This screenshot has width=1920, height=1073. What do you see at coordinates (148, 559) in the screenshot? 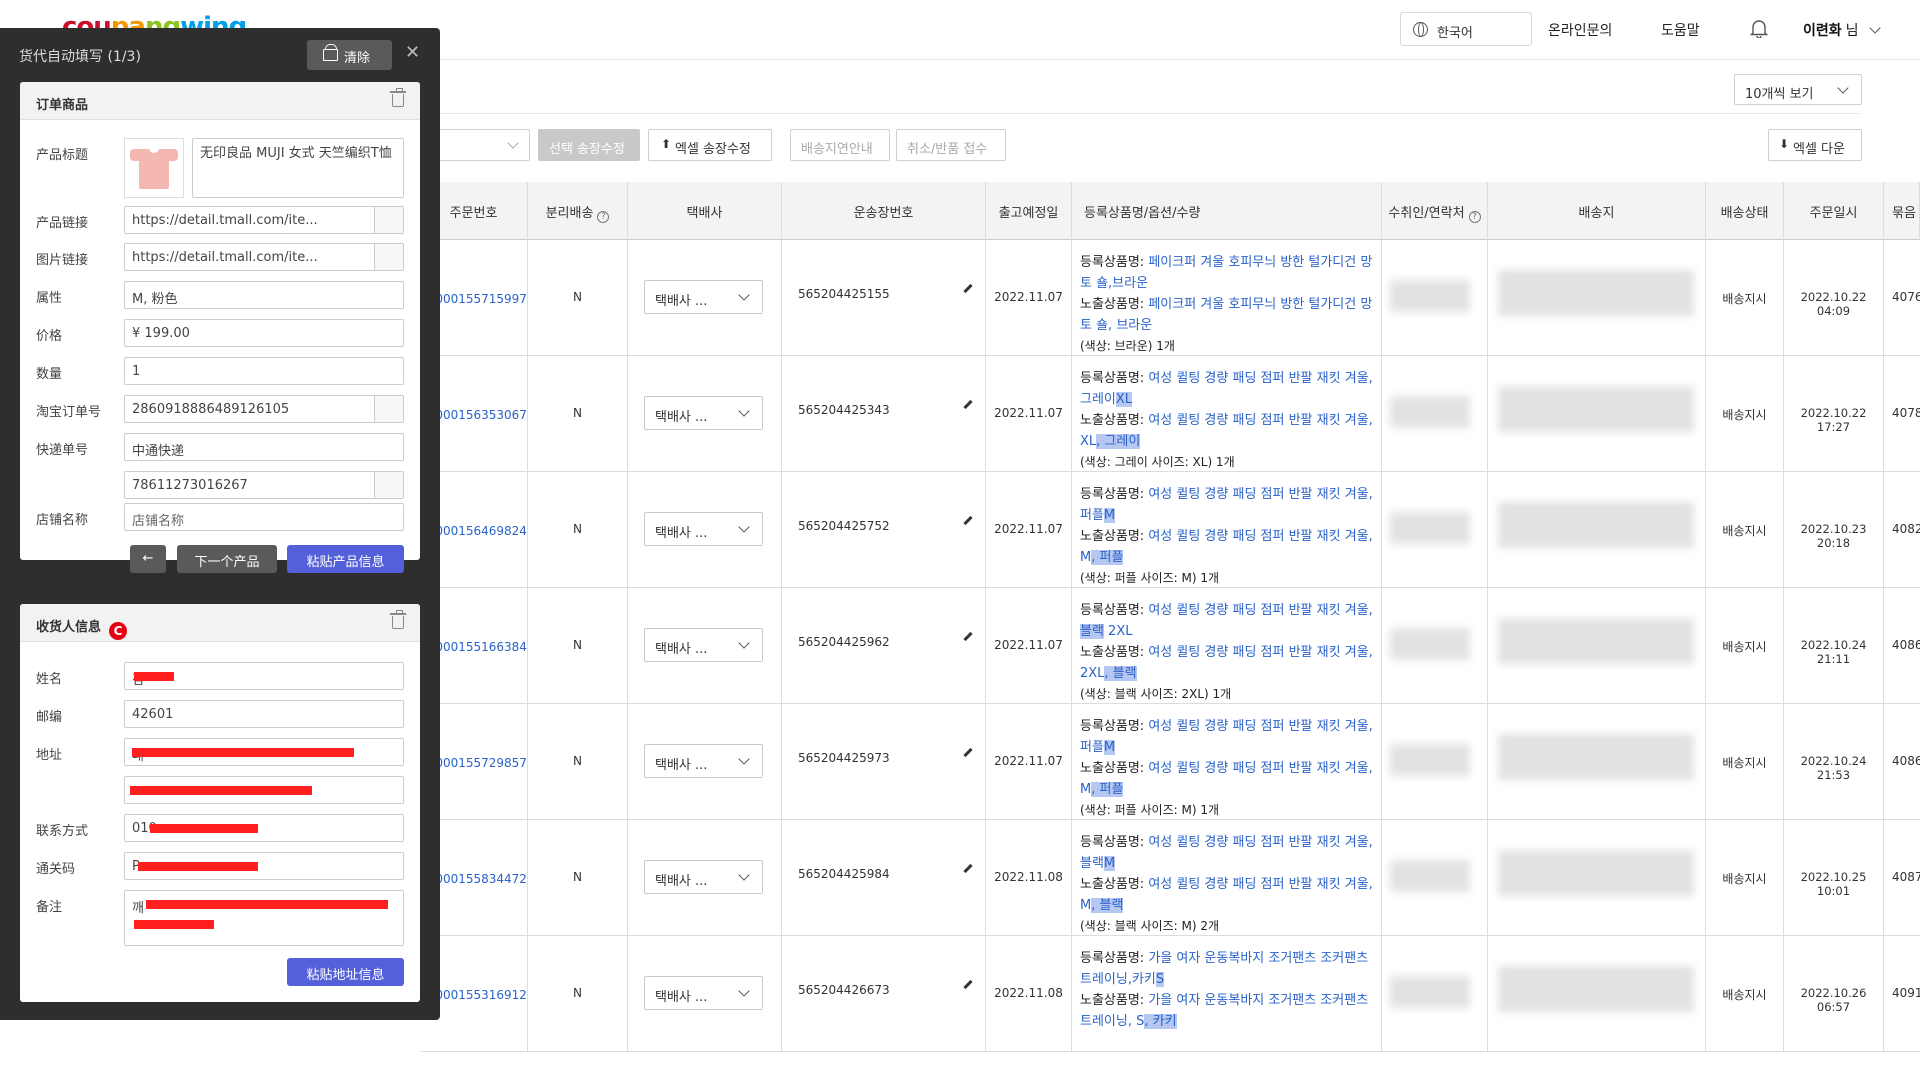
I see `back-button: ←` at bounding box center [148, 559].